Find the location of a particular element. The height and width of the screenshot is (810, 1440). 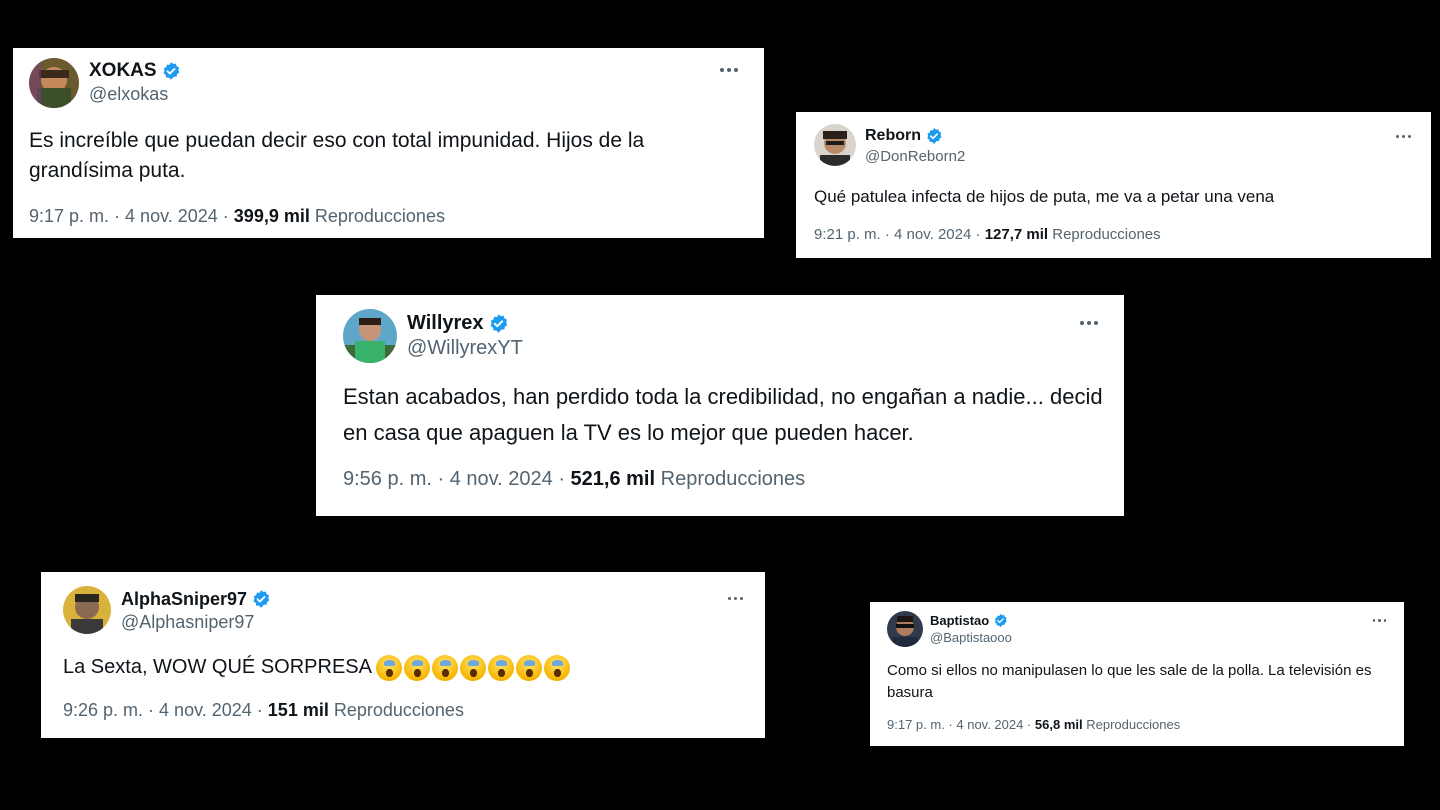

author-name: Reborn is located at coordinates (893, 136).